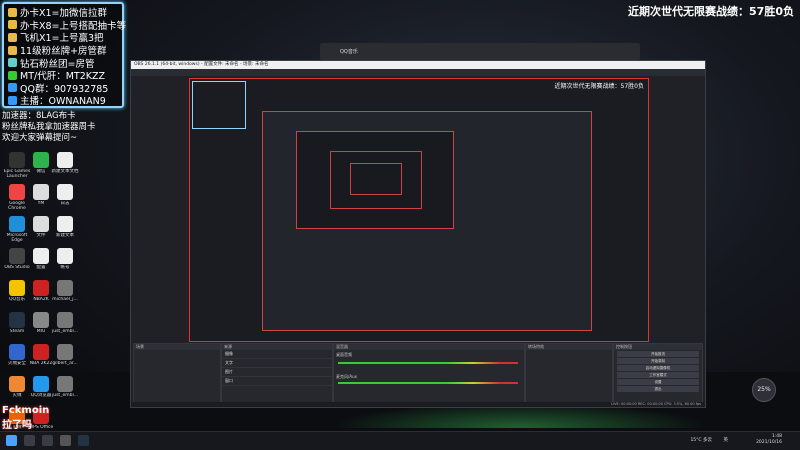  I want to click on floating-ball: 25%, so click(764, 390).